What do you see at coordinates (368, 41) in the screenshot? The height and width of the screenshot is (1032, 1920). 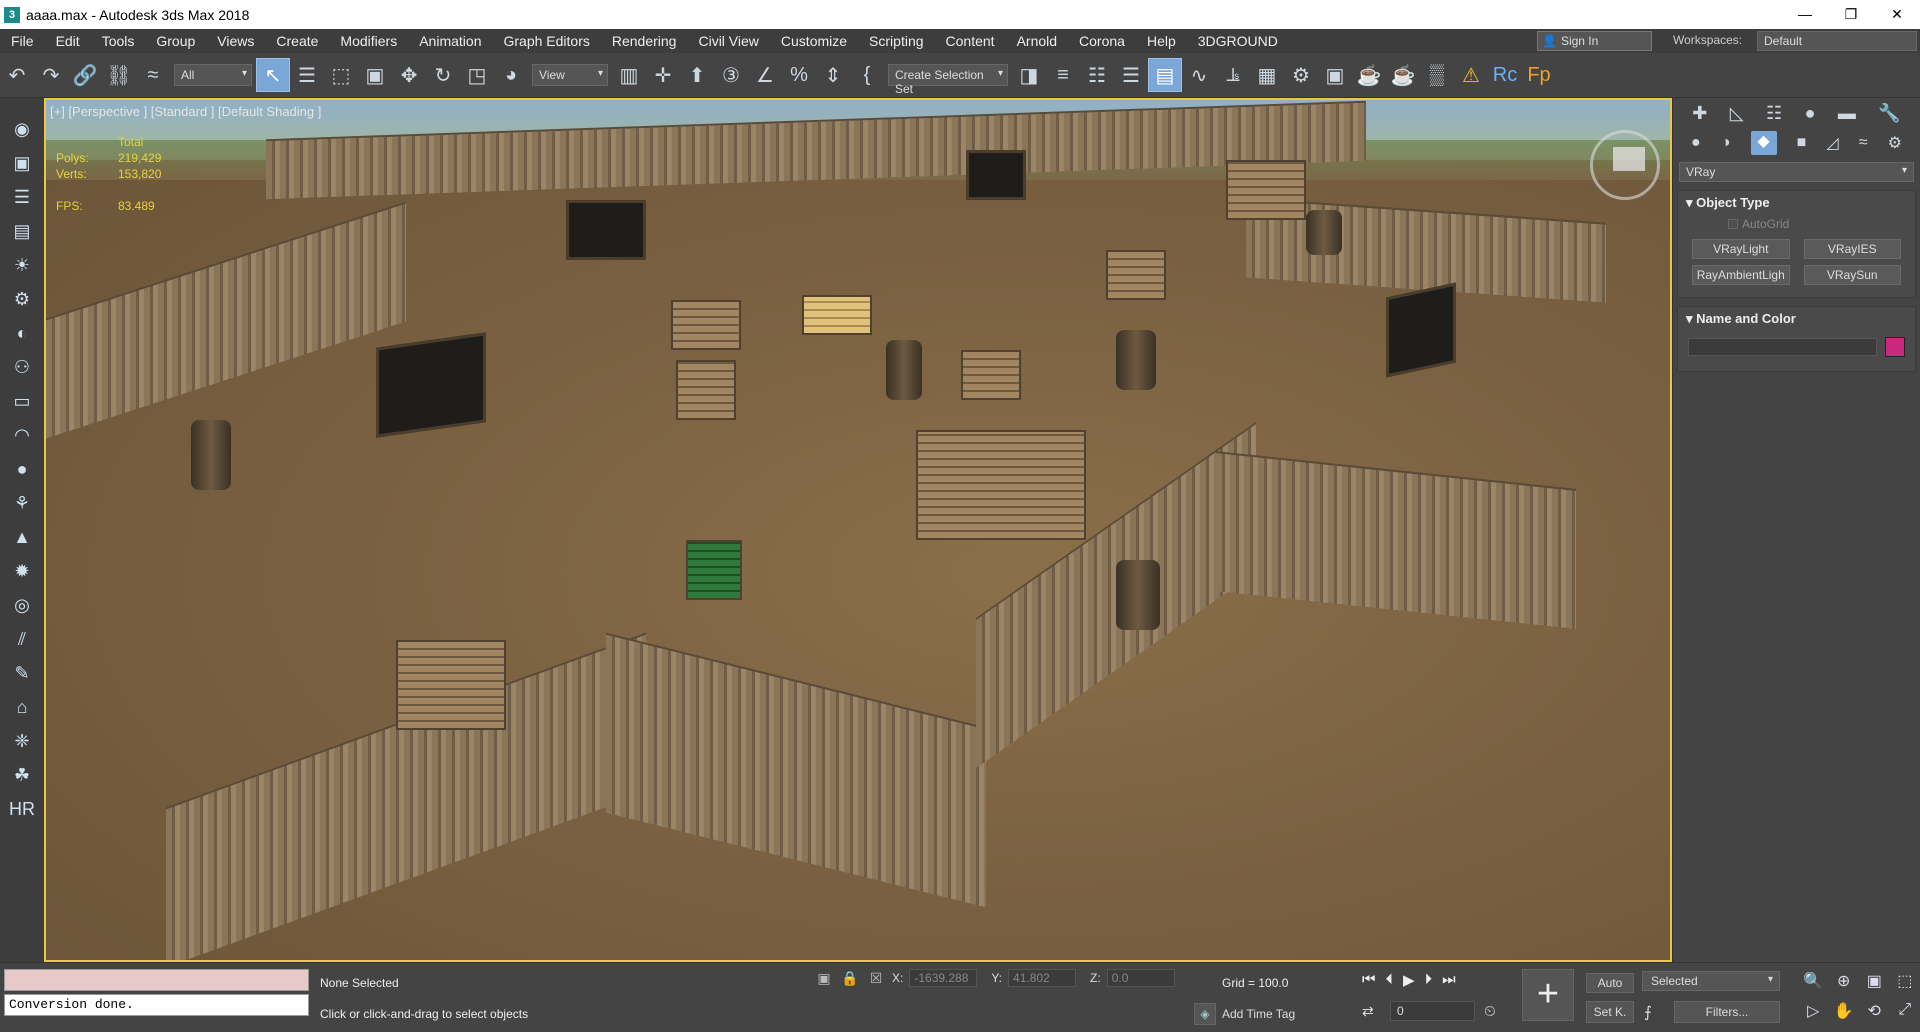 I see `menu-modifiers: Modifiers` at bounding box center [368, 41].